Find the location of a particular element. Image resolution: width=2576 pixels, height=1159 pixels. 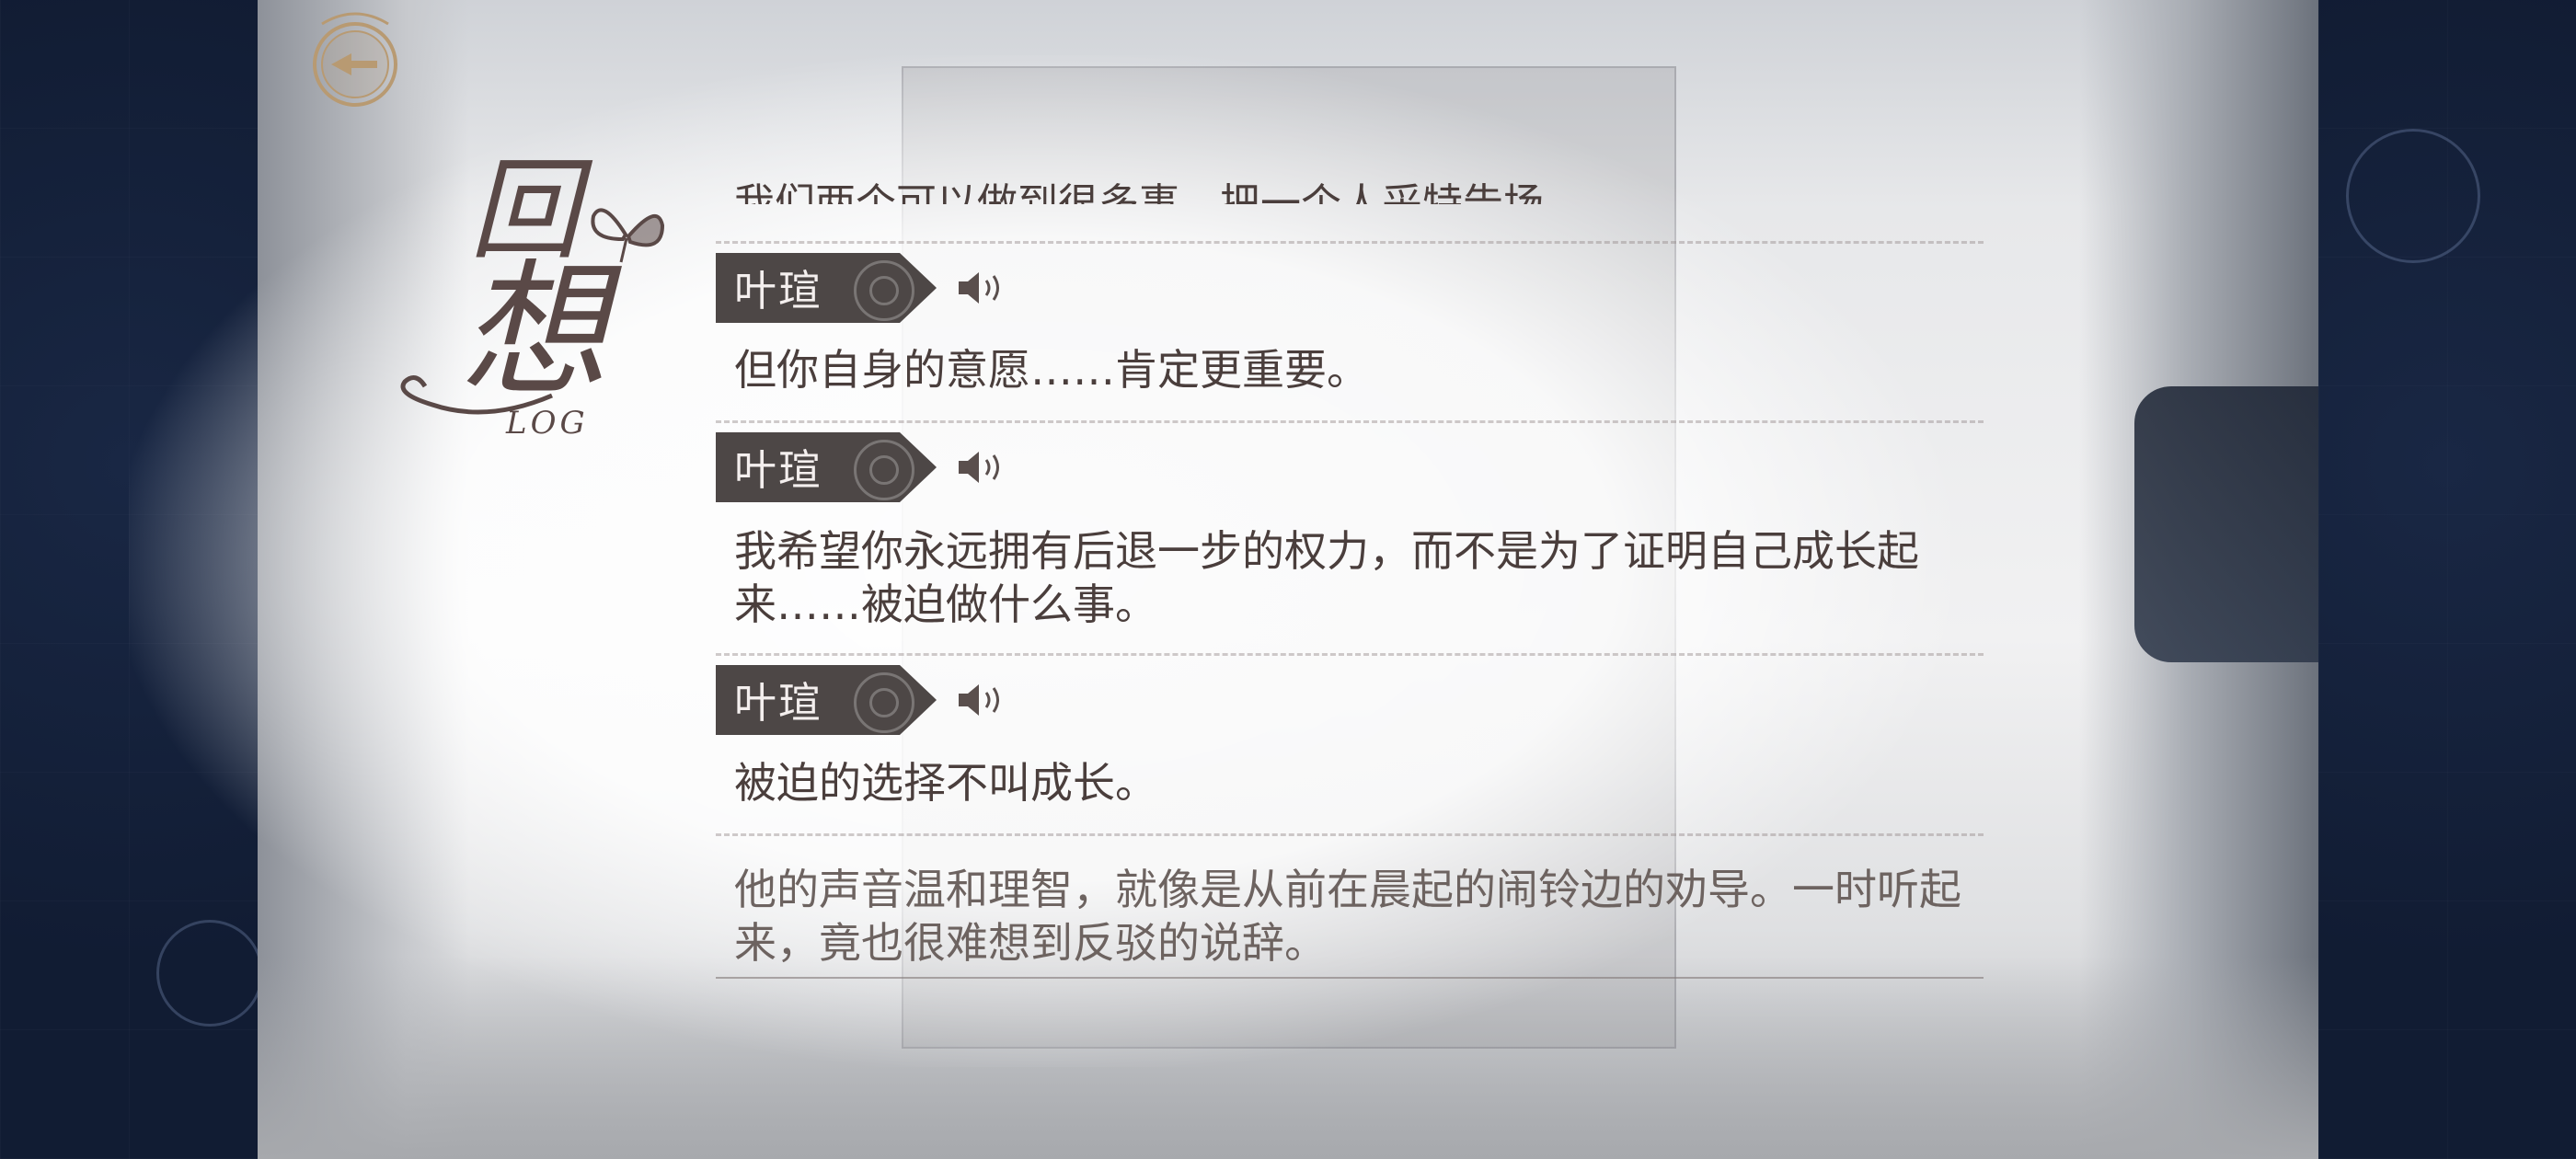

scene-window is located at coordinates (2226, 524).